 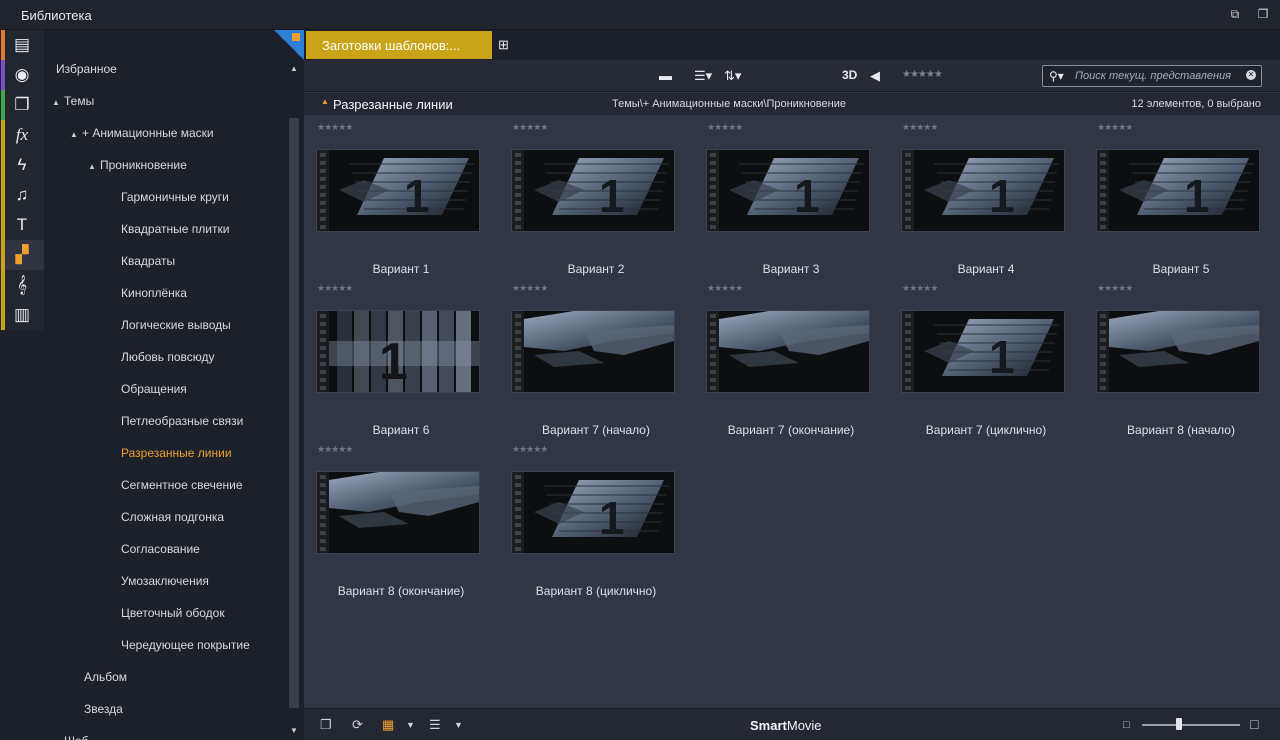 I want to click on tree-item: Гармоничные круги, so click(x=175, y=197).